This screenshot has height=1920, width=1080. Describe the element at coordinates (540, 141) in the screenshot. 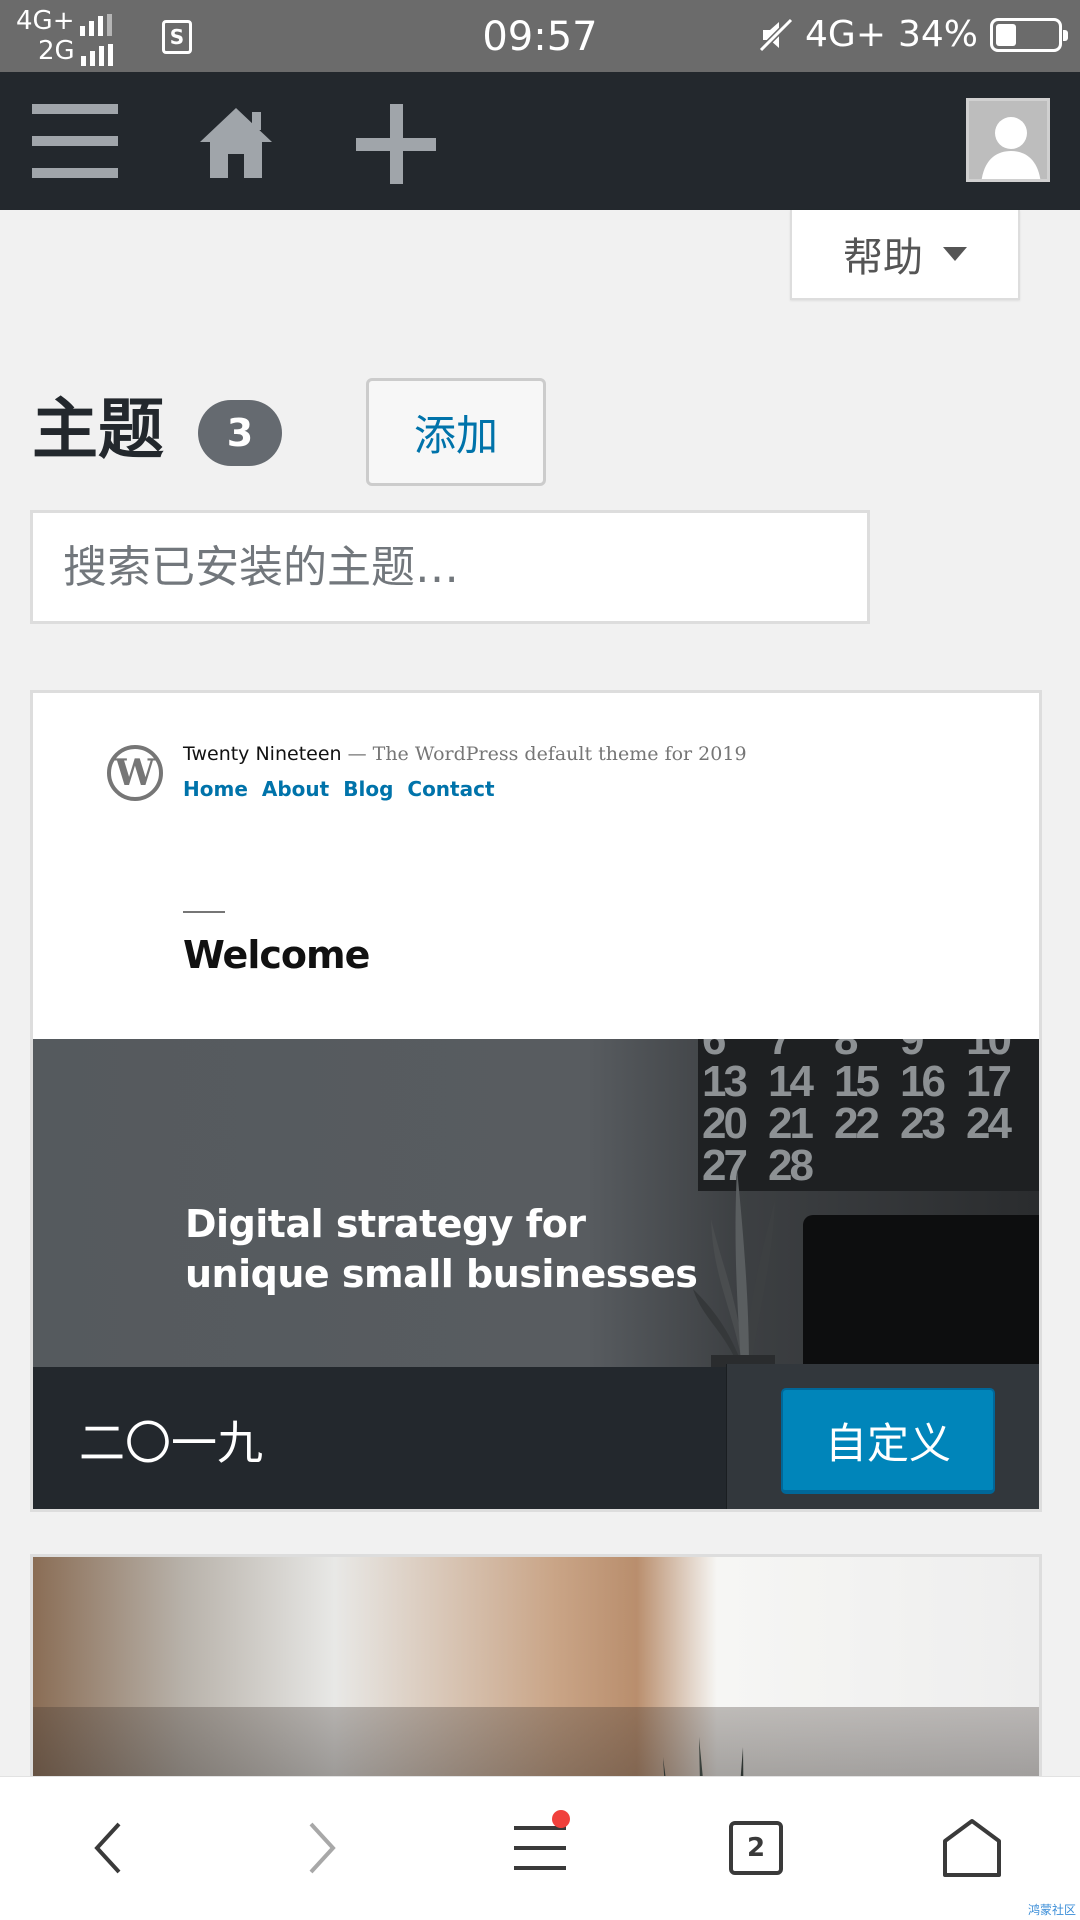

I see `admin-bar` at that location.